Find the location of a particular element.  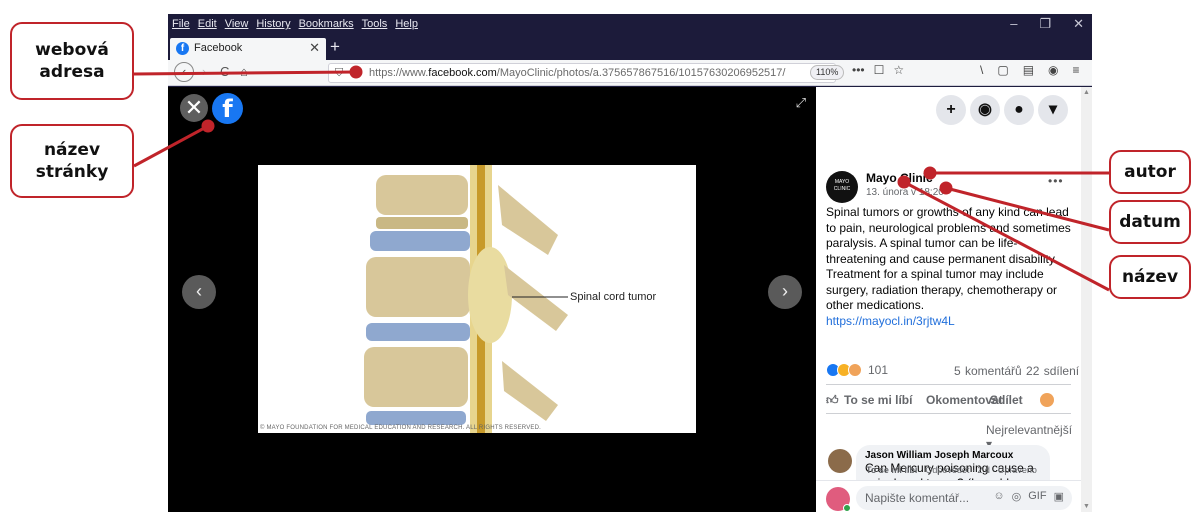

menu-help: Help is located at coordinates (406, 24).